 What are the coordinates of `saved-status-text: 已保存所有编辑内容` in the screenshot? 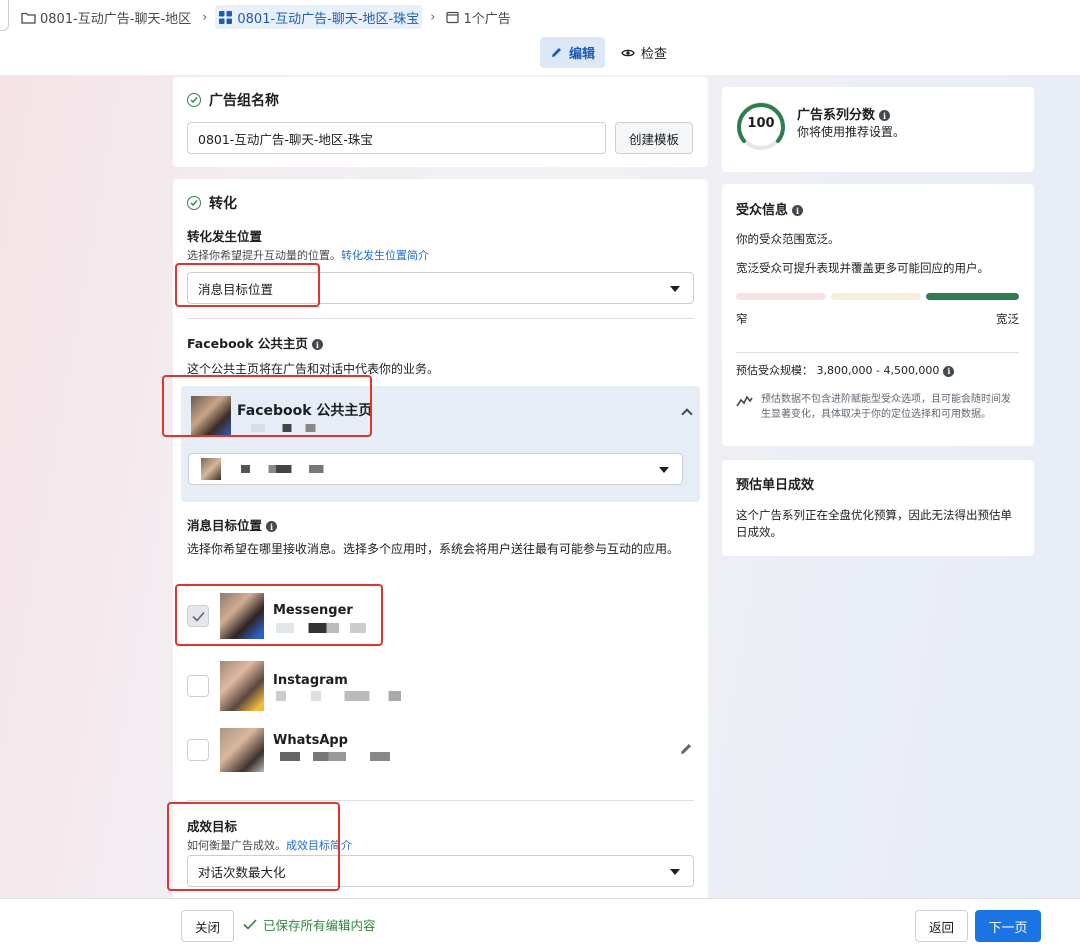 It's located at (319, 925).